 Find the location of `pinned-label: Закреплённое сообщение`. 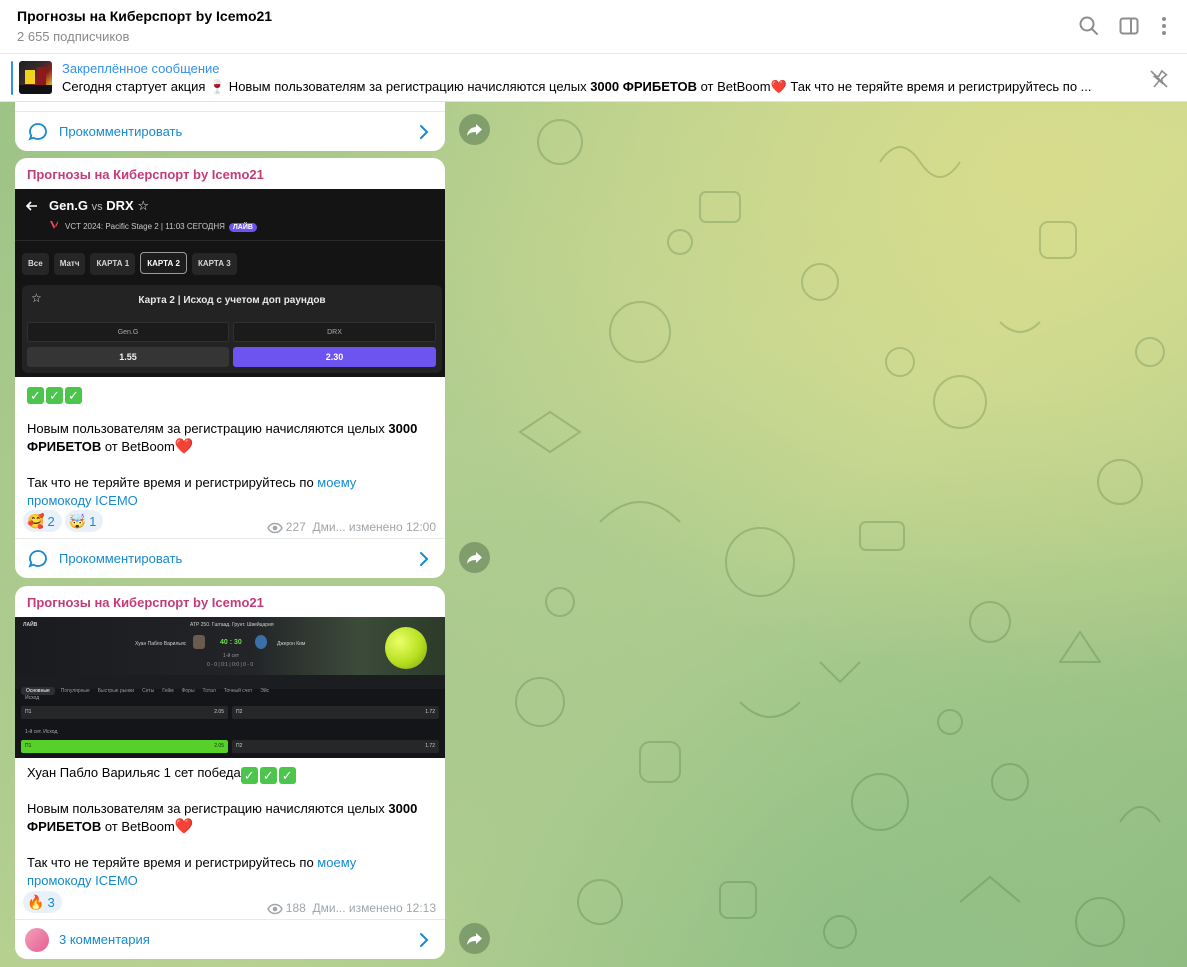

pinned-label: Закреплённое сообщение is located at coordinates (141, 68).